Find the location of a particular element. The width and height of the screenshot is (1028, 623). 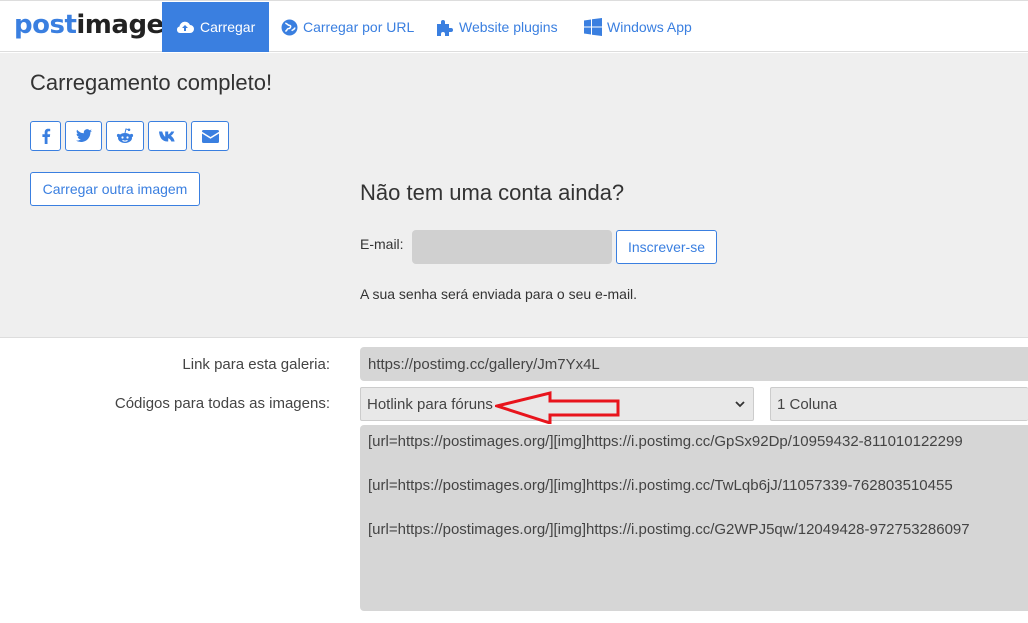

signup-title: Não tem uma conta ainda? is located at coordinates (492, 192).